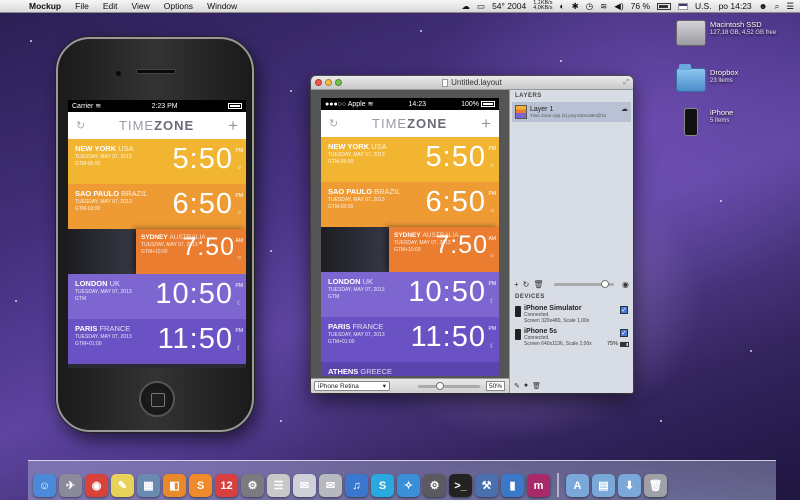  Describe the element at coordinates (336, 104) in the screenshot. I see `signal-icon: ●●●○○` at that location.